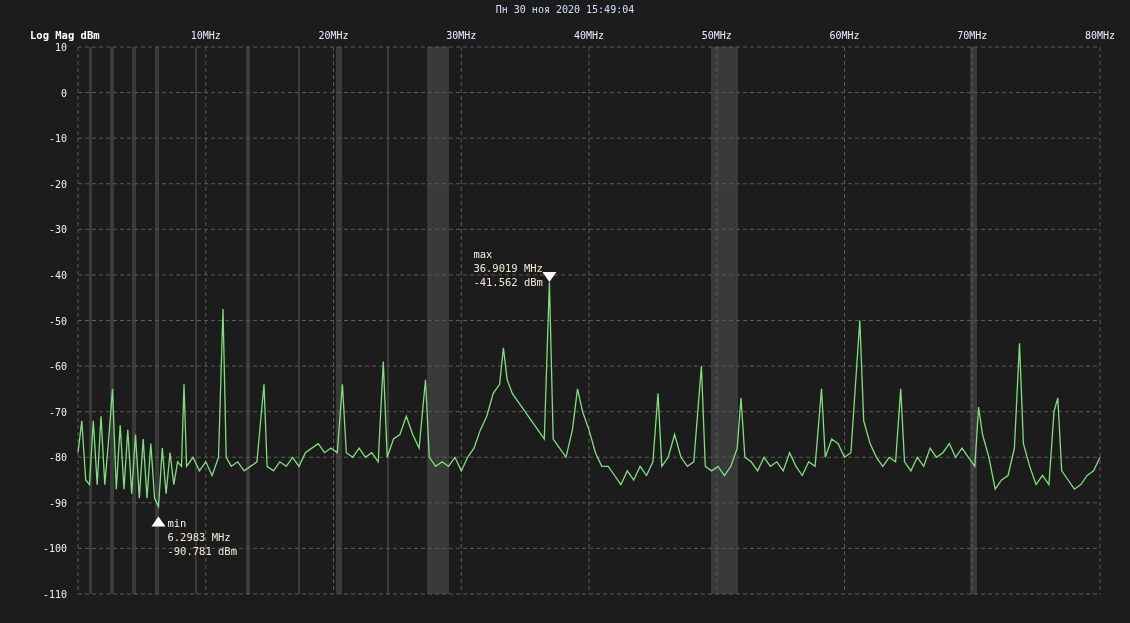  I want to click on y-axis-label: Log Mag dBm, so click(65, 35).